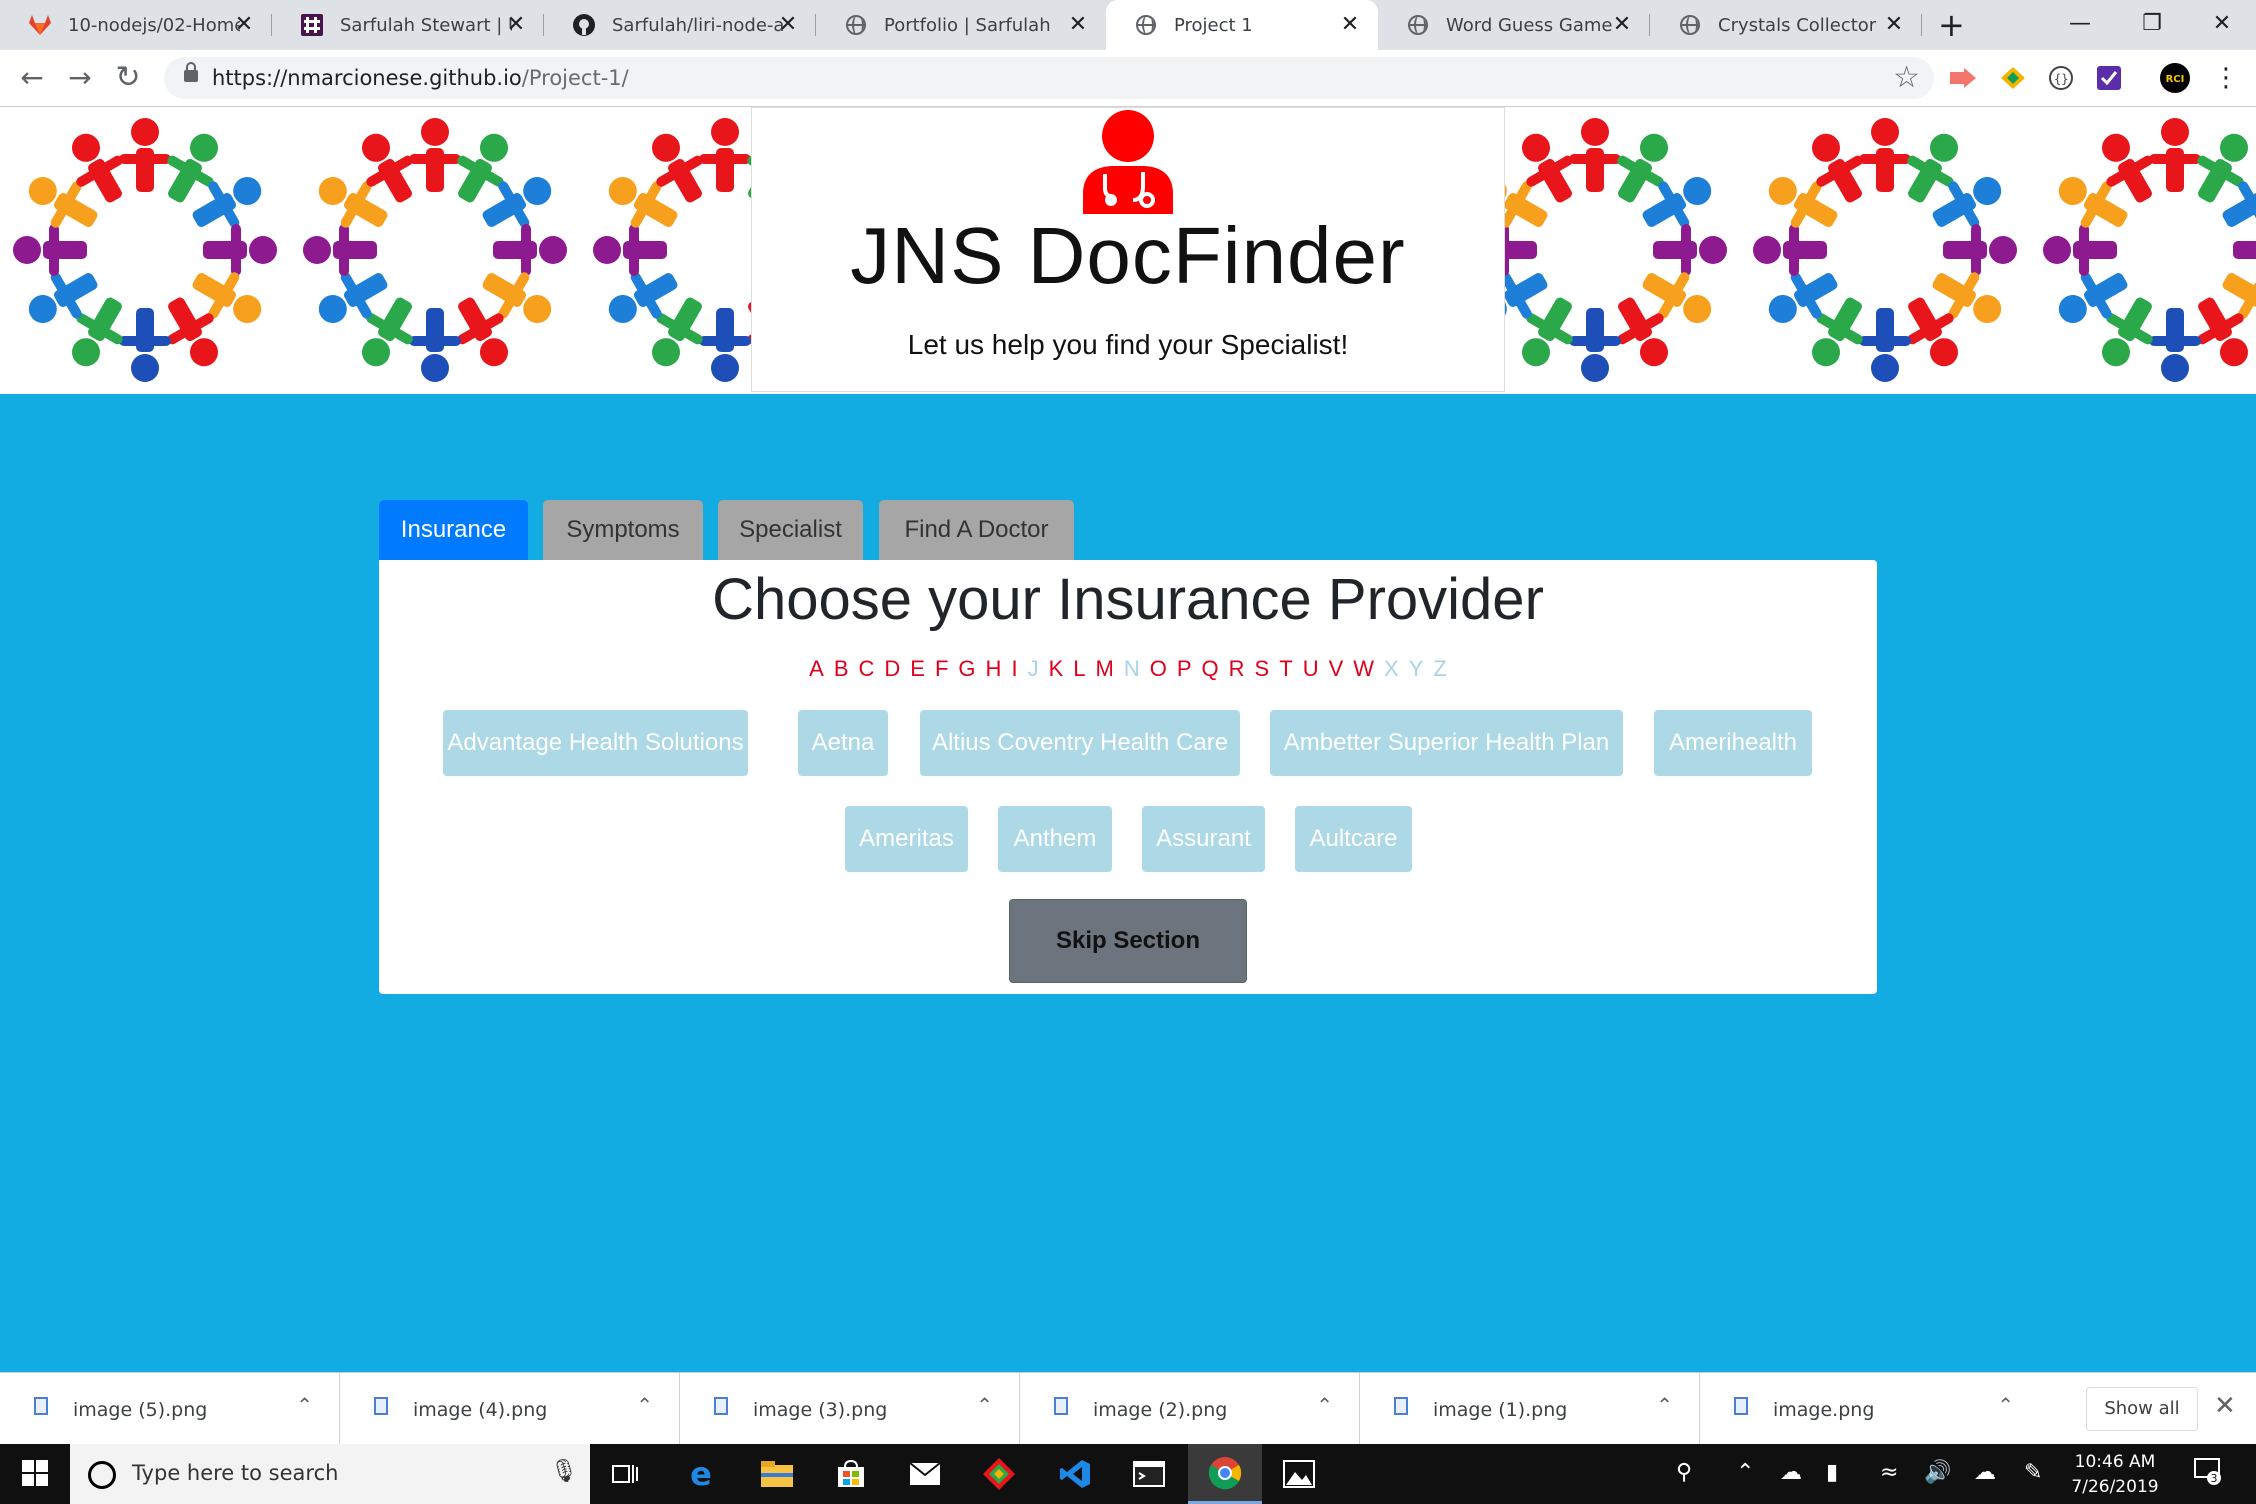 This screenshot has height=1504, width=2256. Describe the element at coordinates (2208, 1474) in the screenshot. I see `action-center-icon: 3` at that location.